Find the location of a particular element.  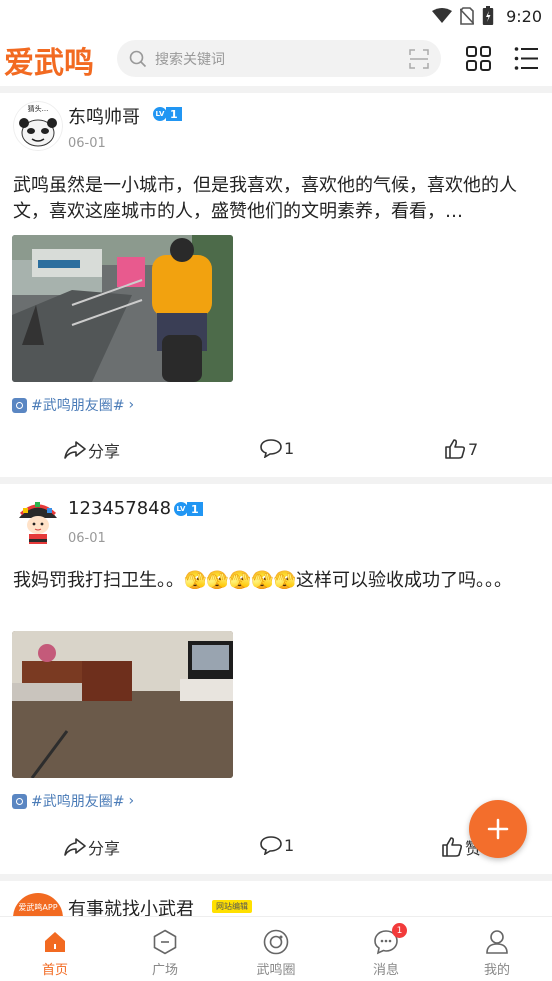

avatar: 爱武鸣APP is located at coordinates (38, 904).